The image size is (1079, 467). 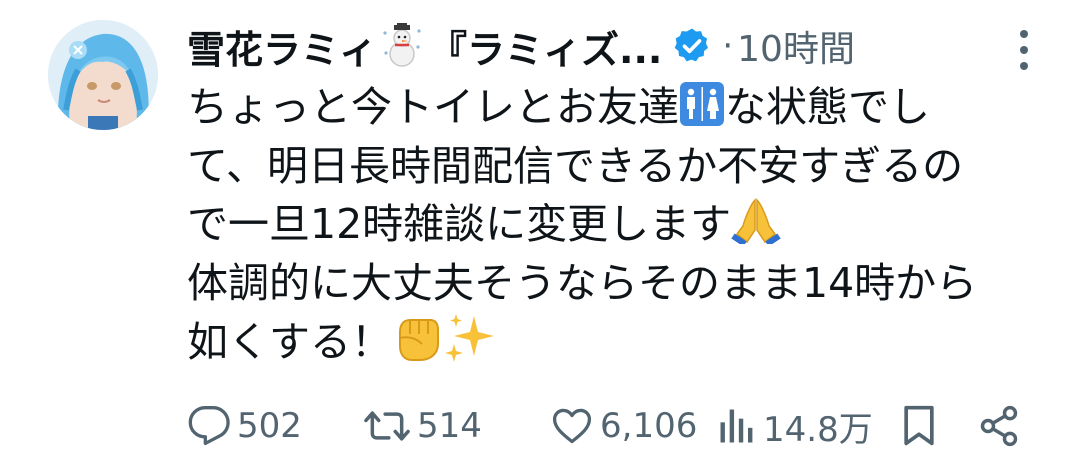 I want to click on views-button: 14.8万, so click(x=795, y=426).